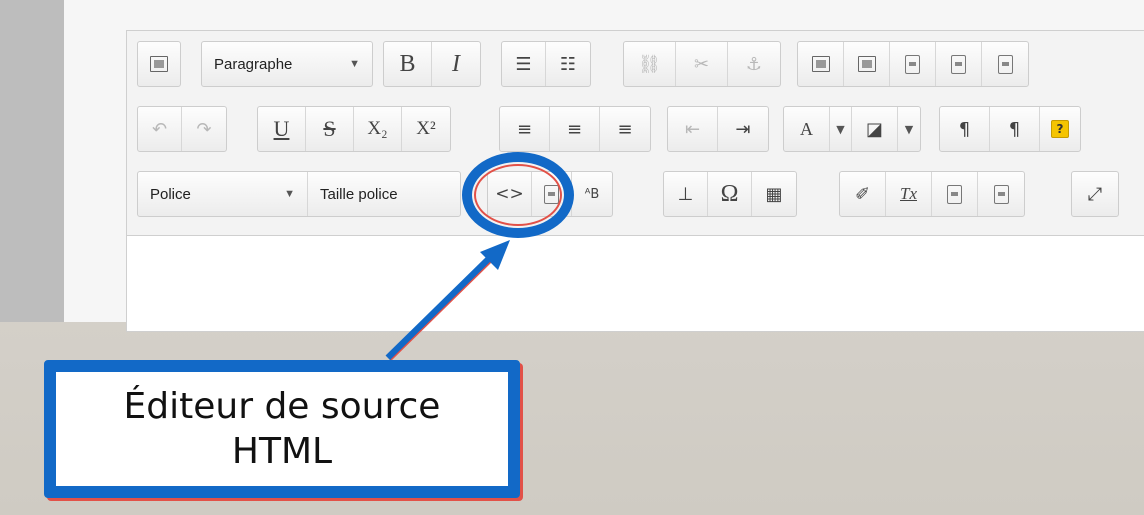 This screenshot has height=515, width=1144. What do you see at coordinates (282, 451) in the screenshot?
I see `callout-line-2: HTML` at bounding box center [282, 451].